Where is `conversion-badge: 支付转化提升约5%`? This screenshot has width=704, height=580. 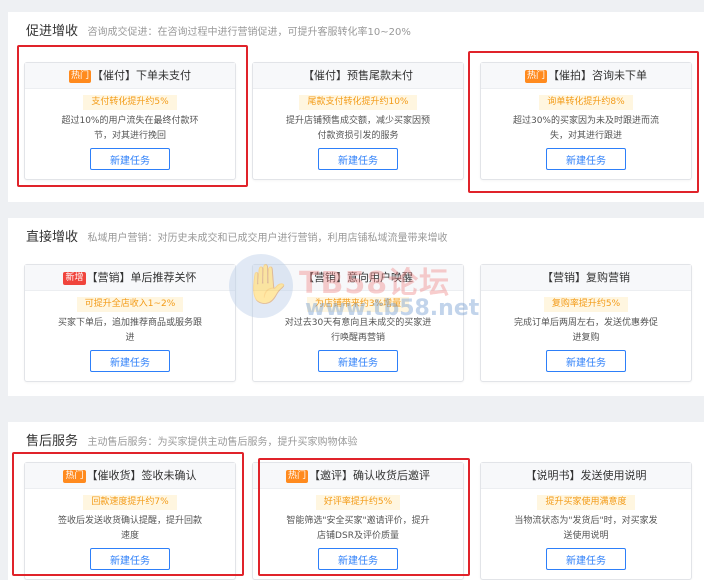
conversion-badge: 支付转化提升约5% is located at coordinates (130, 102).